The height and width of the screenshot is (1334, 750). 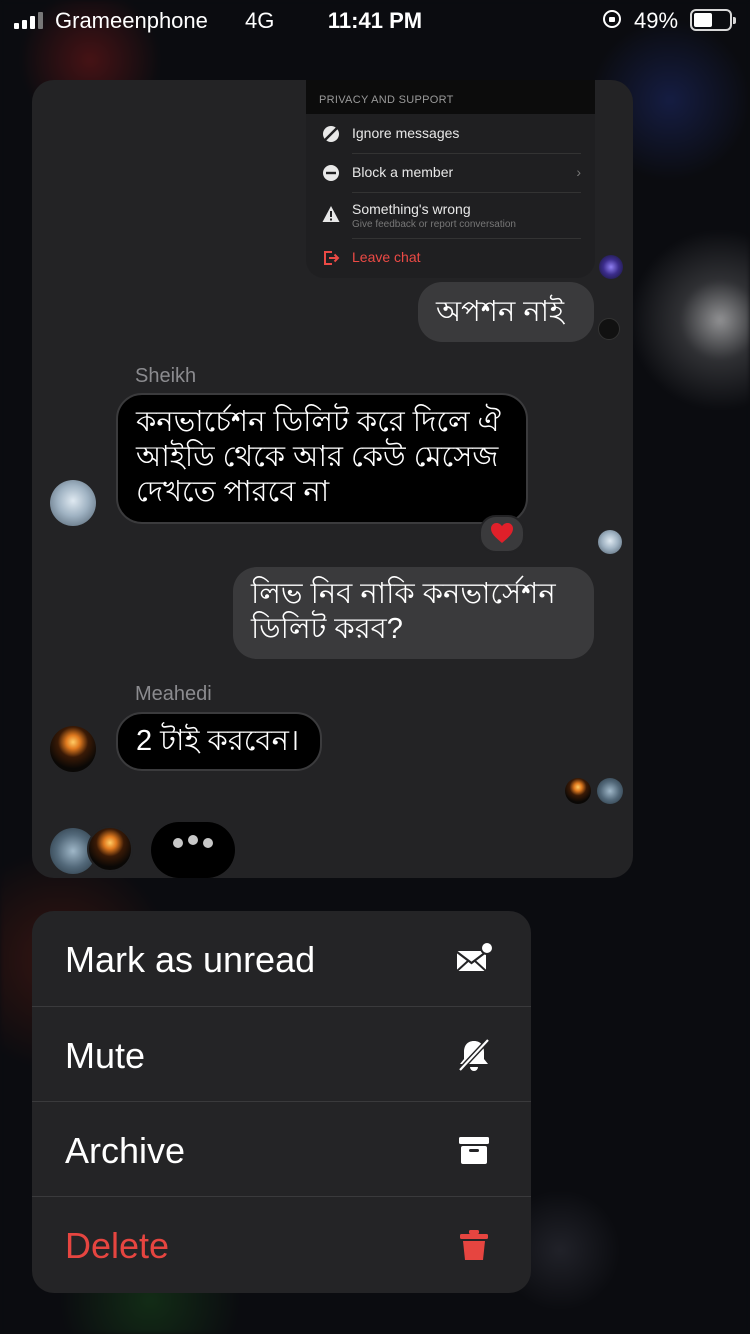 What do you see at coordinates (331, 173) in the screenshot?
I see `block-icon` at bounding box center [331, 173].